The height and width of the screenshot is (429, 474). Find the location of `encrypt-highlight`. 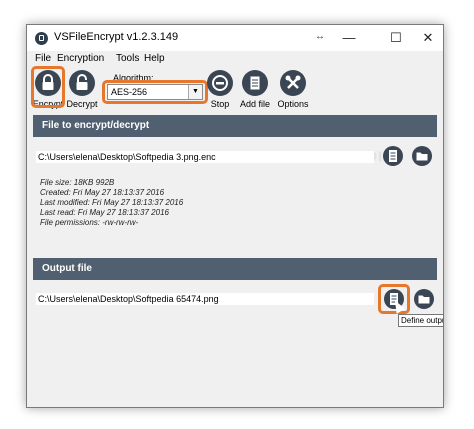

encrypt-highlight is located at coordinates (48, 87).